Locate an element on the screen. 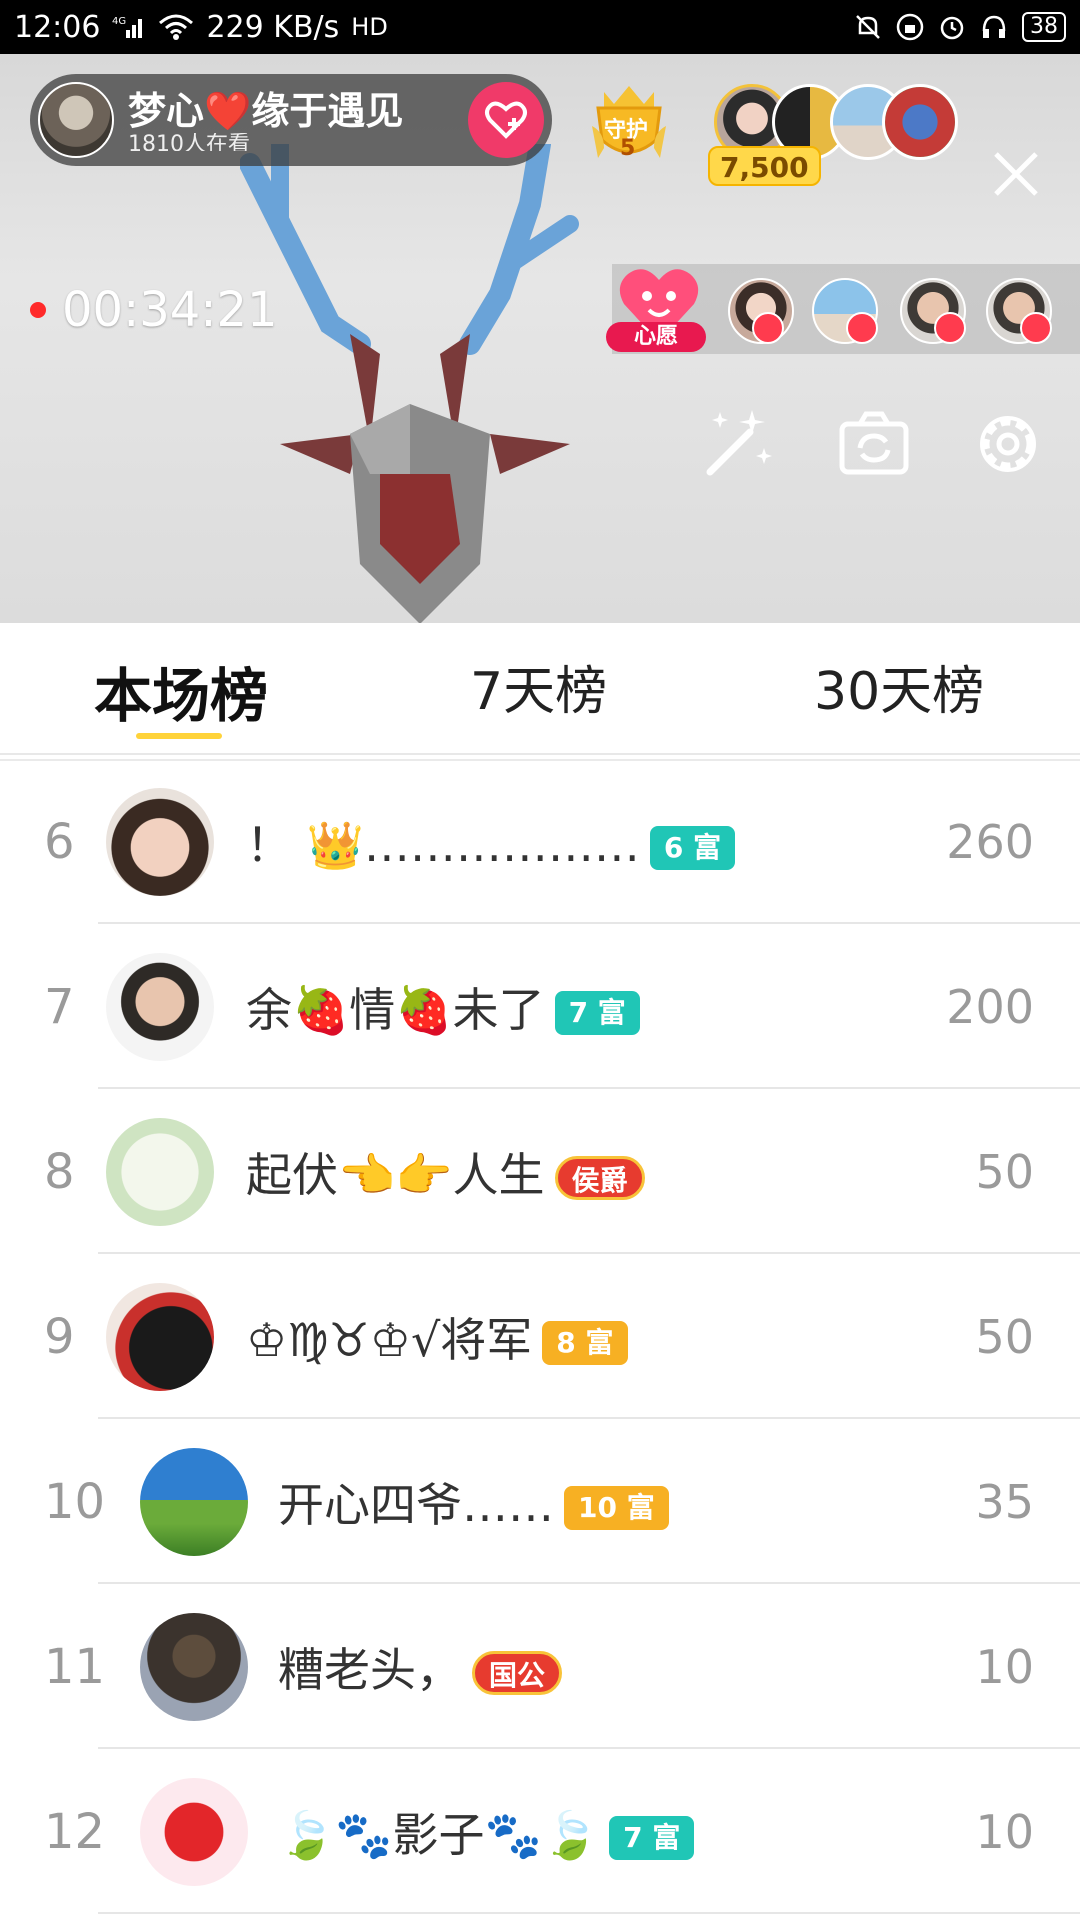  ranking-tabs: 本场榜 7天榜 30天榜 is located at coordinates (540, 689).